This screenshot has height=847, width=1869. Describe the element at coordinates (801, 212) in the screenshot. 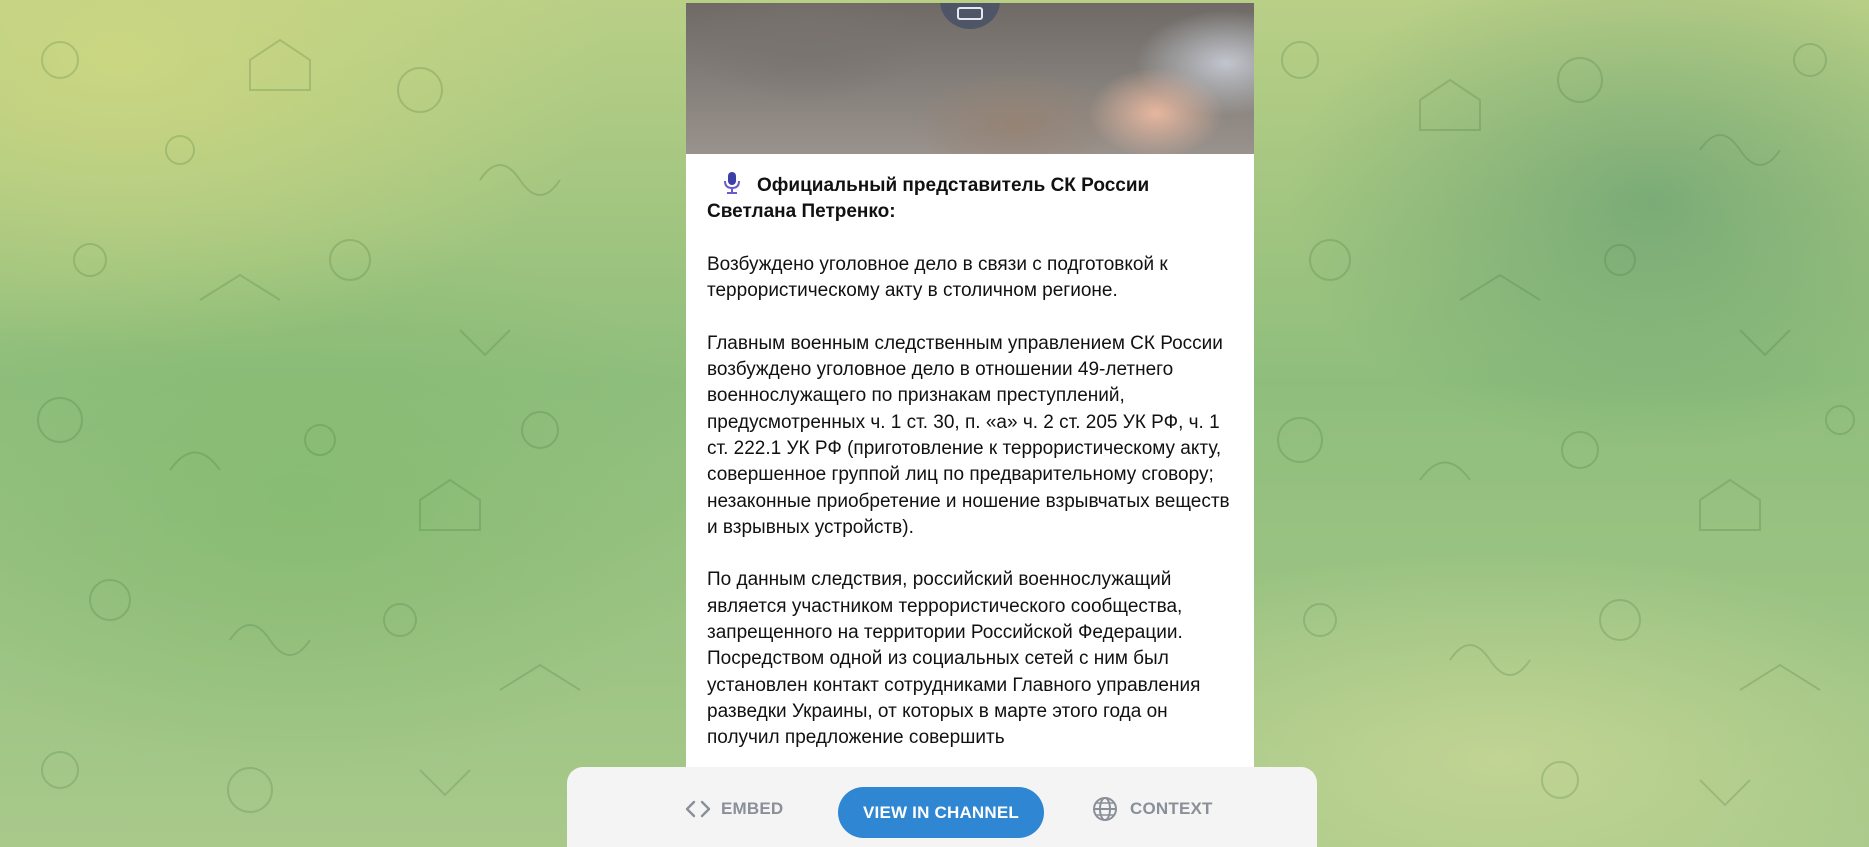

I see `post-title-line2: Светлана Петренко:` at that location.